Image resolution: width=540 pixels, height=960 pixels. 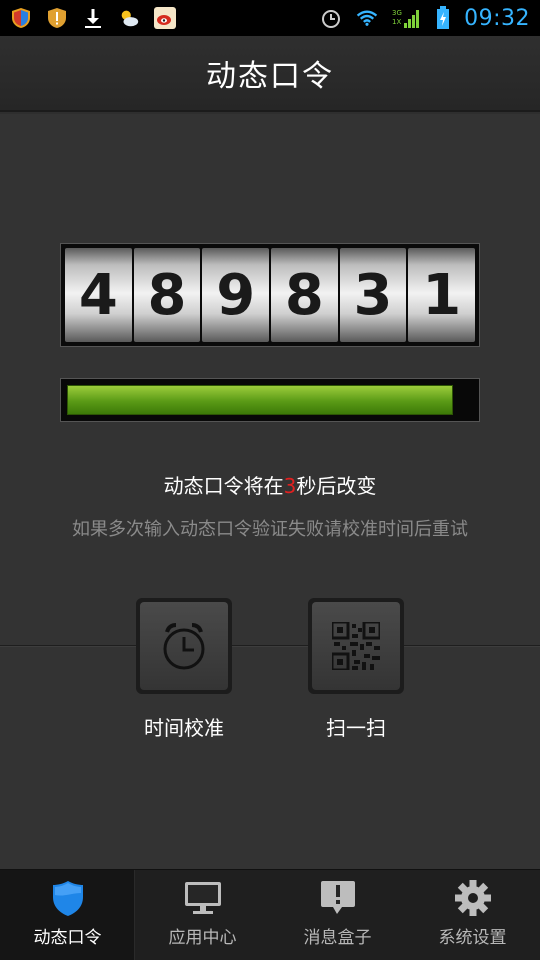 What do you see at coordinates (356, 726) in the screenshot?
I see `scan-label: 扫一扫` at bounding box center [356, 726].